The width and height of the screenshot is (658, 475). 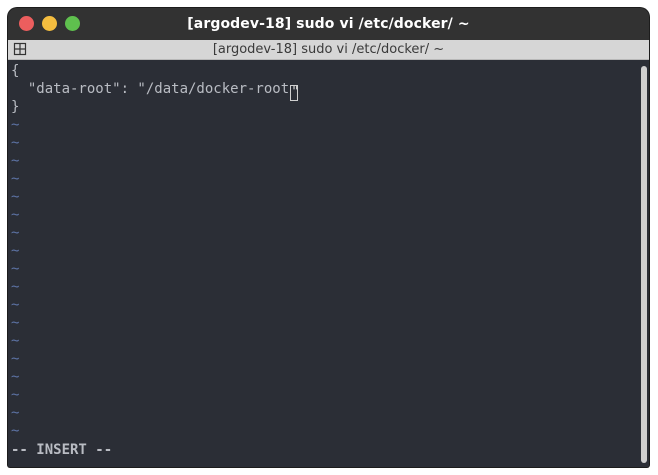 I want to click on tab-title: [argodev-18] sudo vi /etc/docker/ ~, so click(x=328, y=49).